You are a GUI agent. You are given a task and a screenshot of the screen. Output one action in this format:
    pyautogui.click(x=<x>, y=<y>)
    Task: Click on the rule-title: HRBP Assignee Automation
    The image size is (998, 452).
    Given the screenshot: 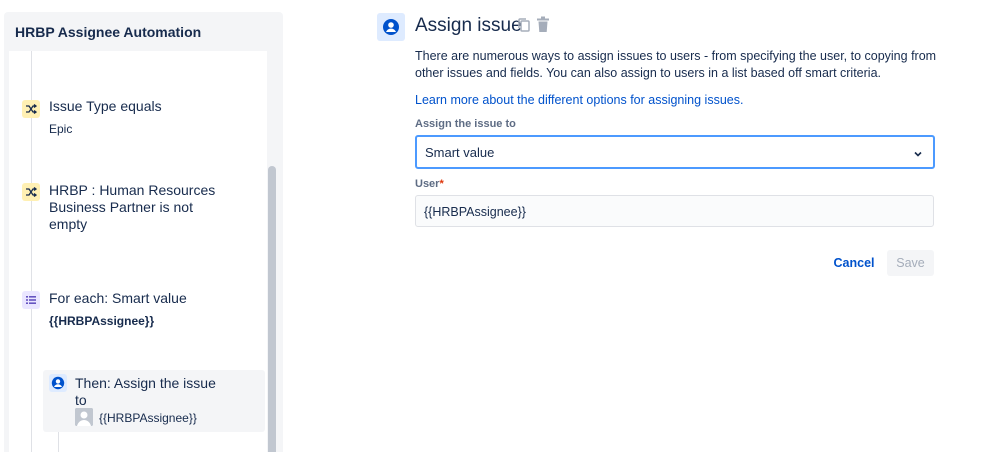 What is the action you would take?
    pyautogui.click(x=108, y=32)
    